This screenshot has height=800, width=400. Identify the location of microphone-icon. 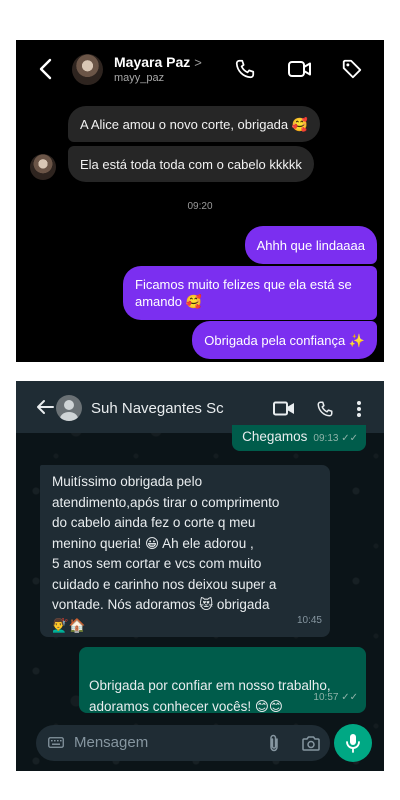
(353, 743).